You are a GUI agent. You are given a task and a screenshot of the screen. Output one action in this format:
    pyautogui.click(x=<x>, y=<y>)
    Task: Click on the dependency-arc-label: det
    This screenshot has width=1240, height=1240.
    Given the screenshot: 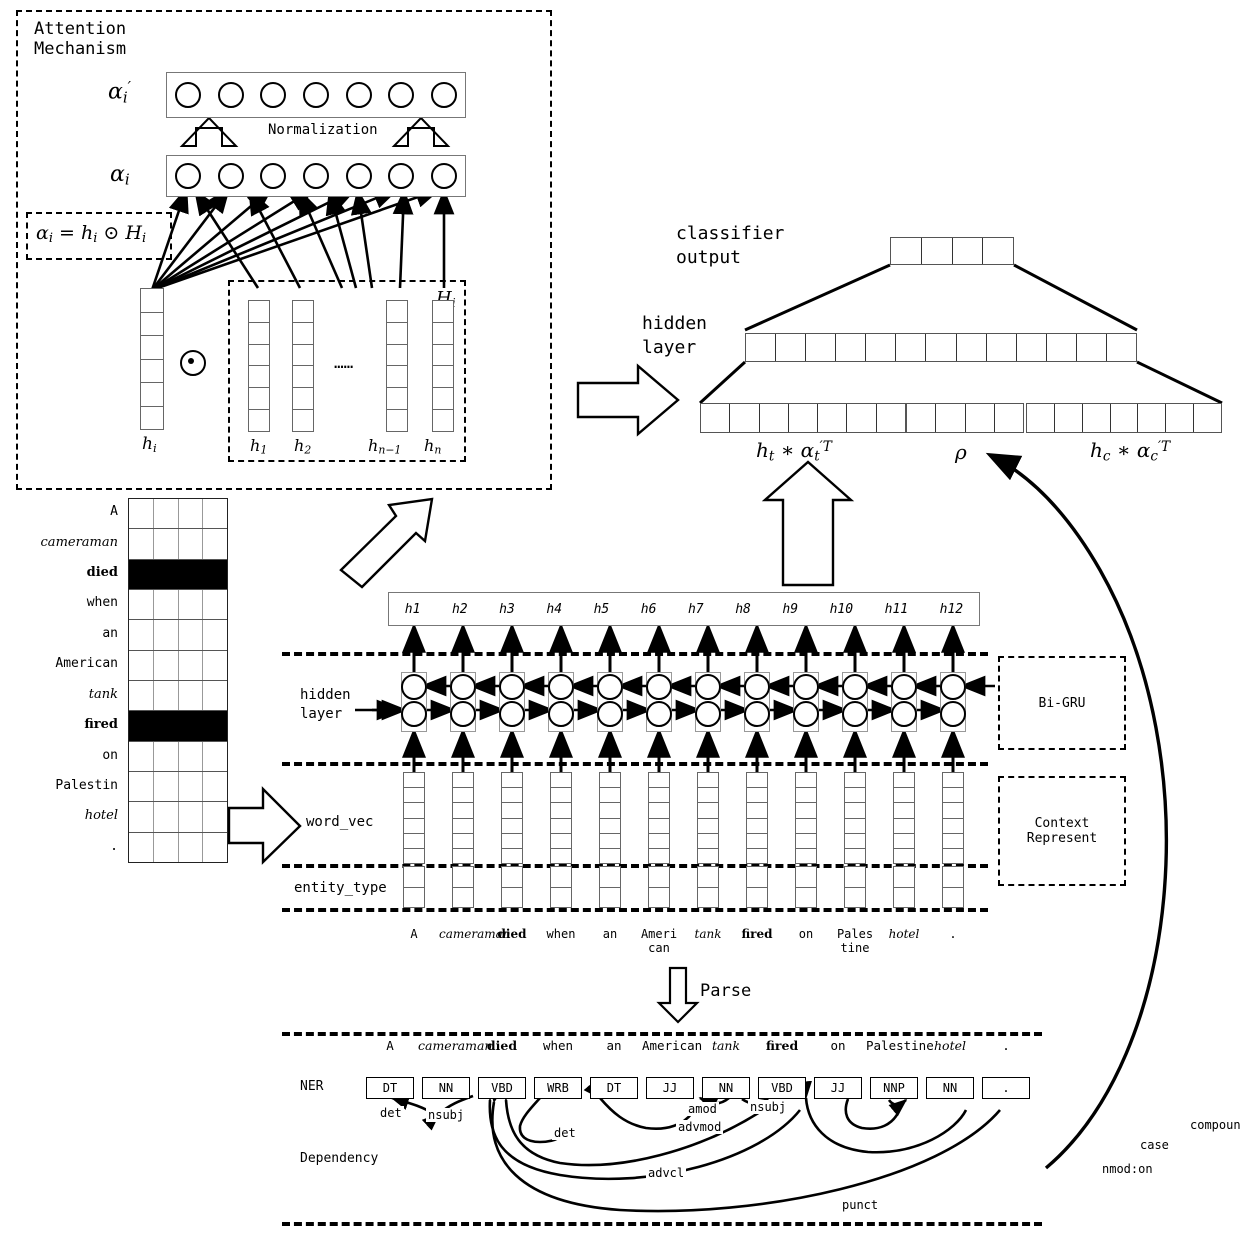 What is the action you would take?
    pyautogui.click(x=391, y=1113)
    